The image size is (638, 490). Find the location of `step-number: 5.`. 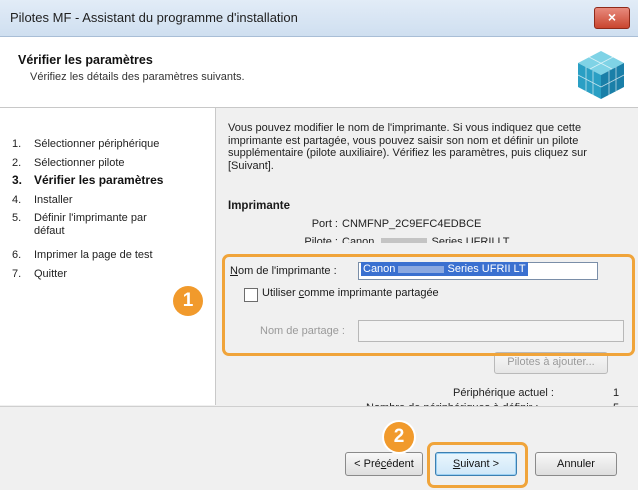

step-number: 5. is located at coordinates (17, 218).